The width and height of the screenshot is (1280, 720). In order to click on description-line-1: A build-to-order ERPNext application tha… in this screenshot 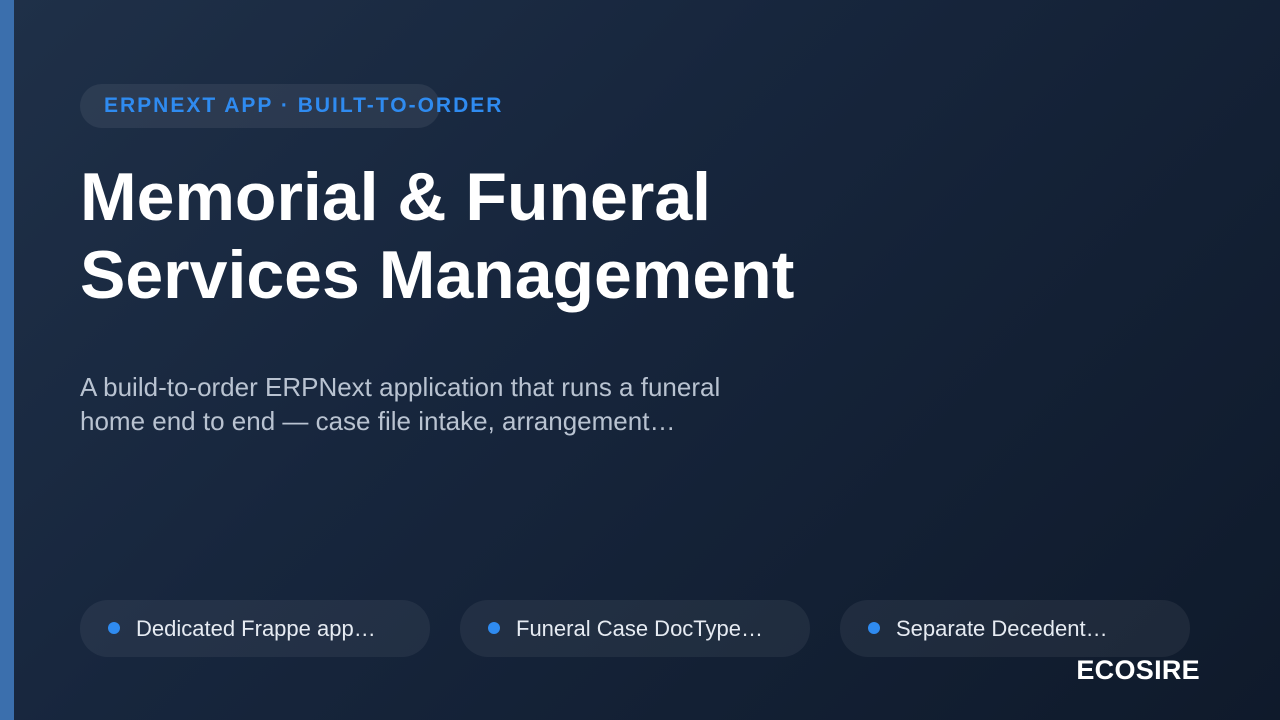, I will do `click(400, 387)`.